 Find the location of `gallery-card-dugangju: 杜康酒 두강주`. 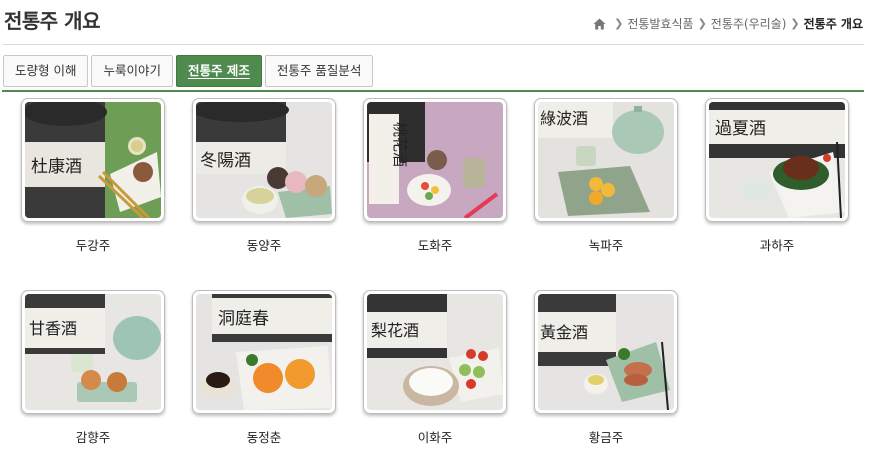

gallery-card-dugangju: 杜康酒 두강주 is located at coordinates (93, 176).